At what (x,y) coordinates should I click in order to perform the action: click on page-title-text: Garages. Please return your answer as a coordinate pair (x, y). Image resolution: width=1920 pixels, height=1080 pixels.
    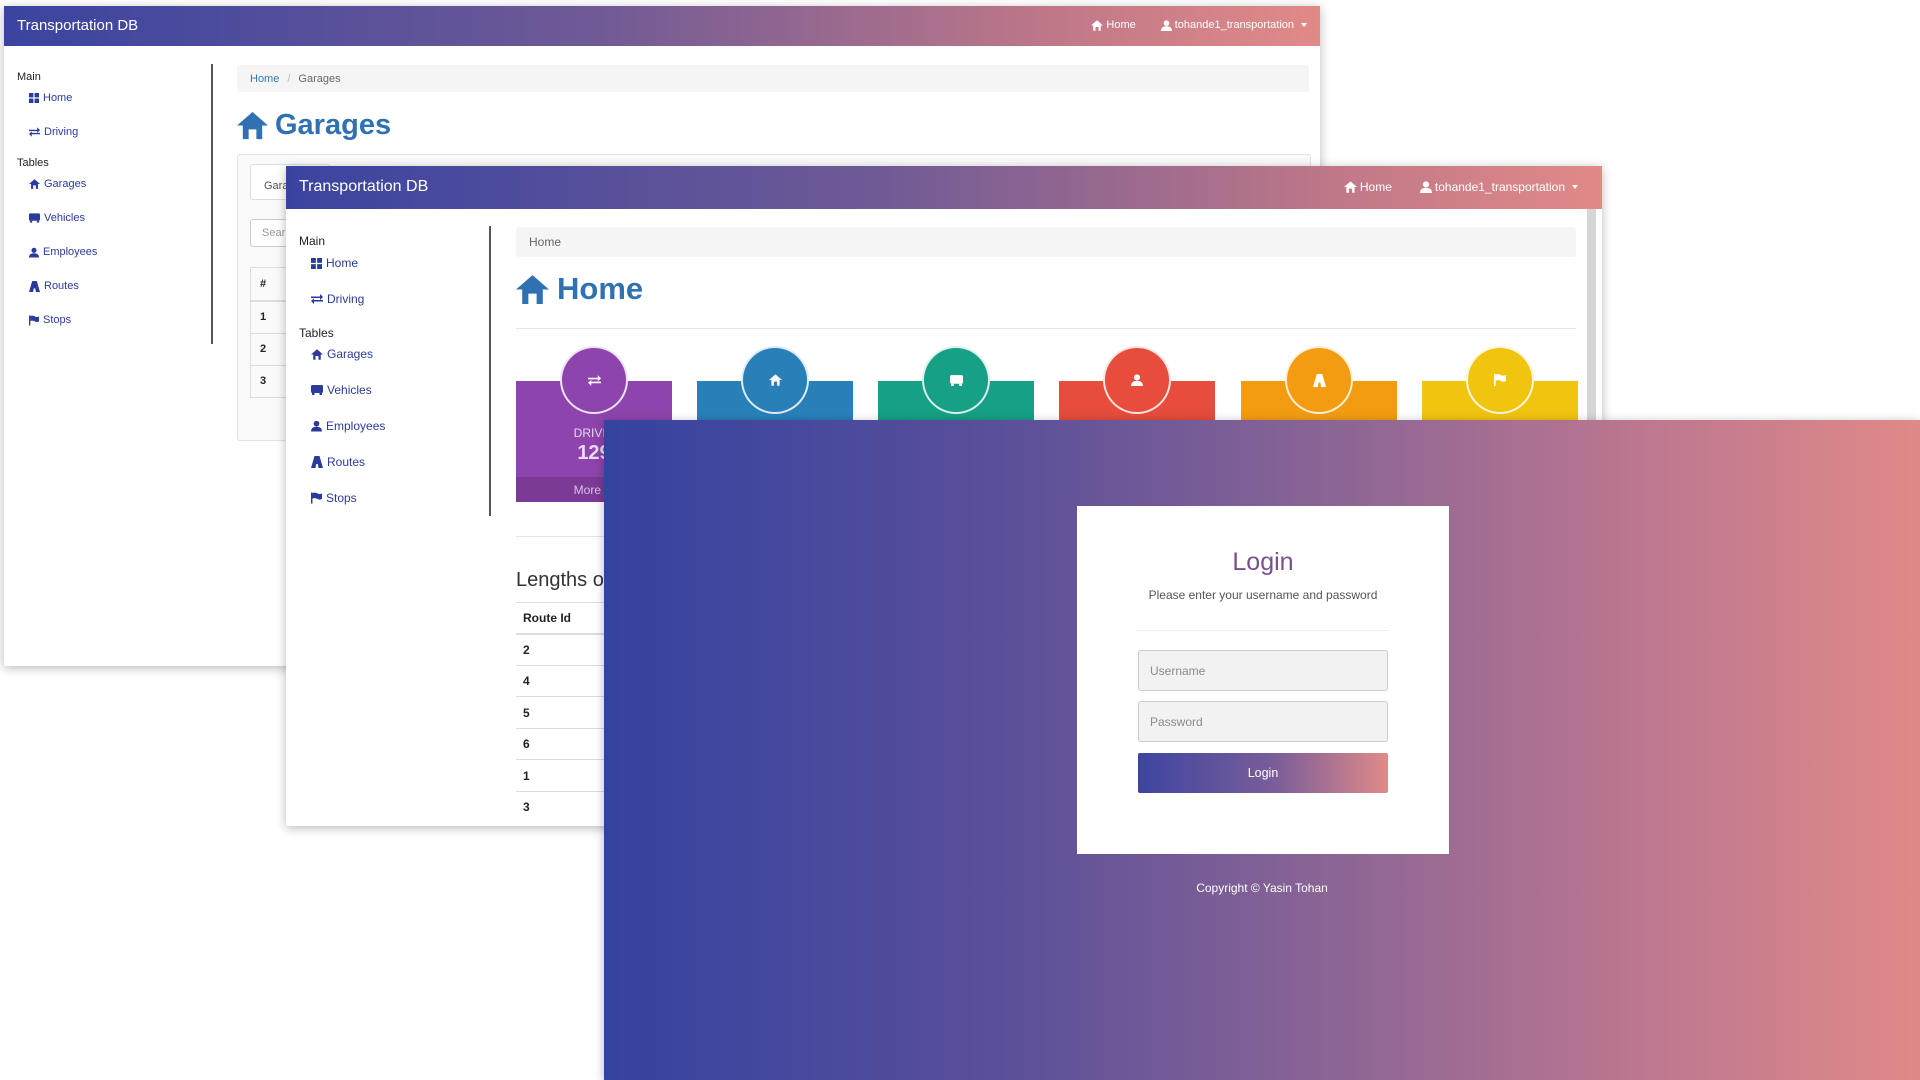
    Looking at the image, I should click on (333, 125).